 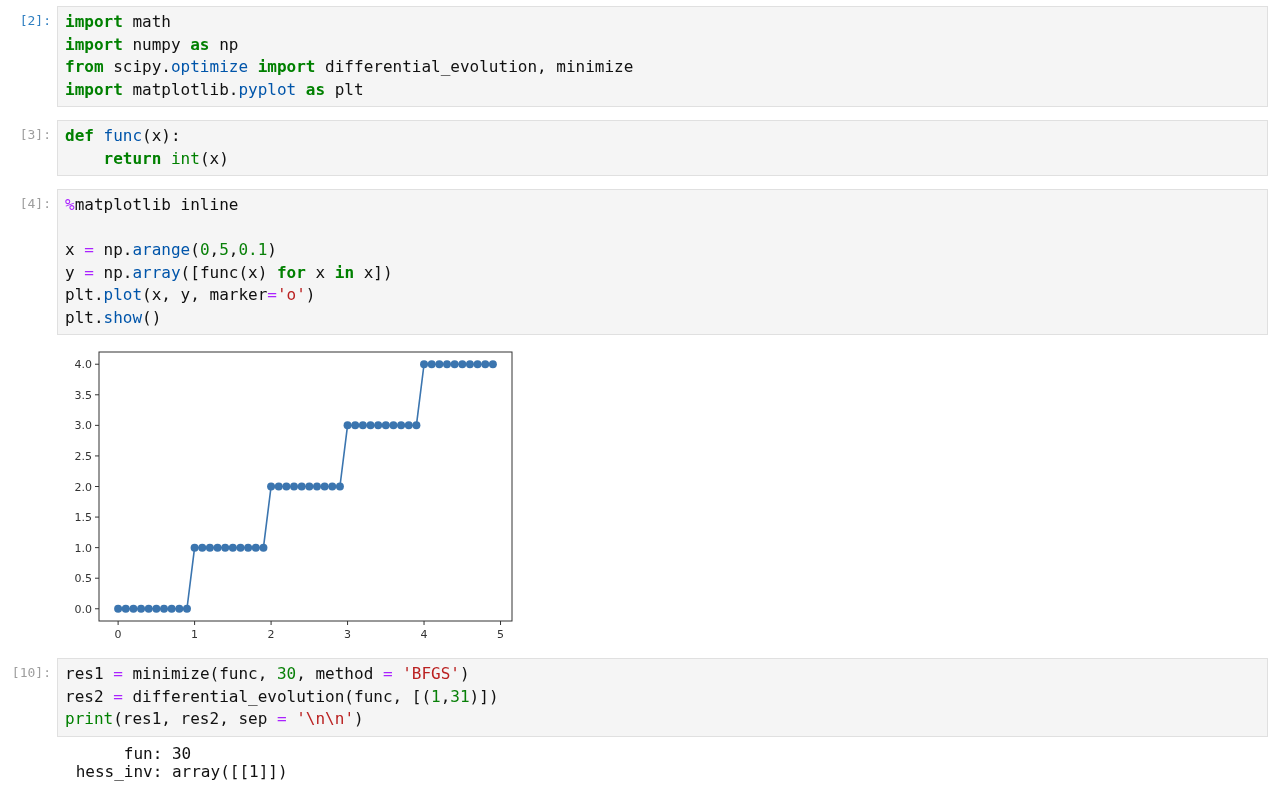 What do you see at coordinates (152, 205) in the screenshot?
I see `code-line: %matplotlib inline` at bounding box center [152, 205].